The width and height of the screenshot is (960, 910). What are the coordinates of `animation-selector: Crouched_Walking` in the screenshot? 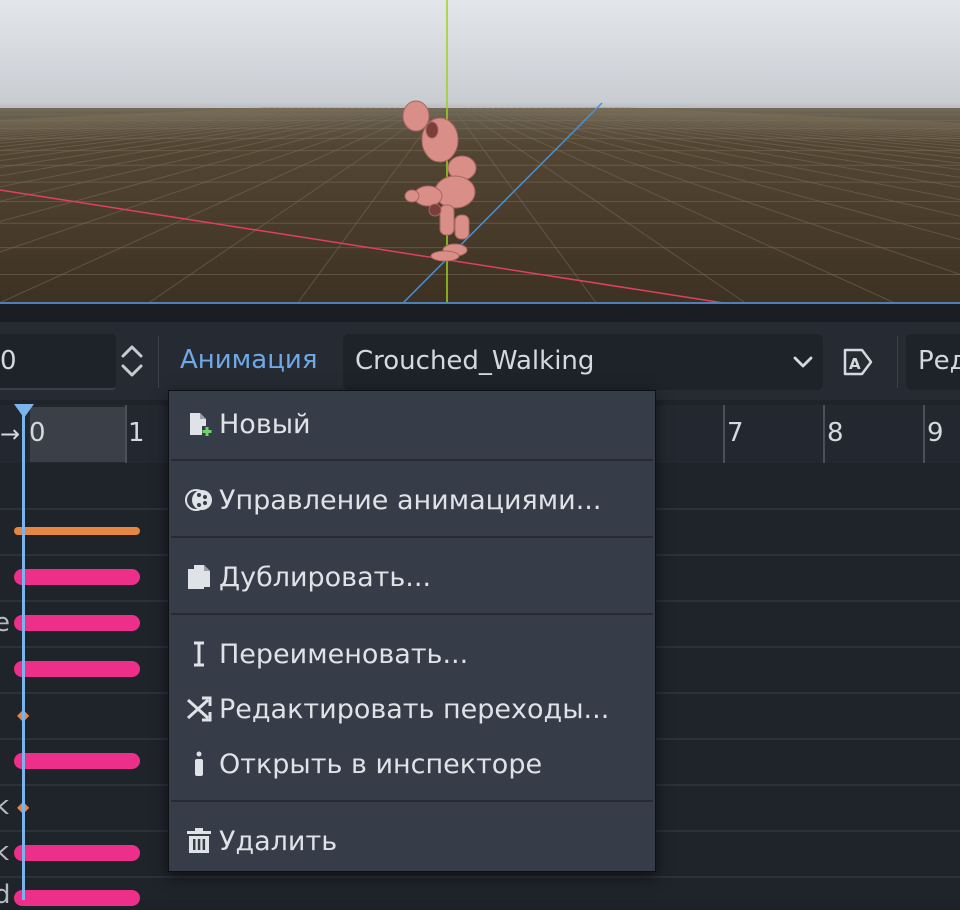 It's located at (583, 362).